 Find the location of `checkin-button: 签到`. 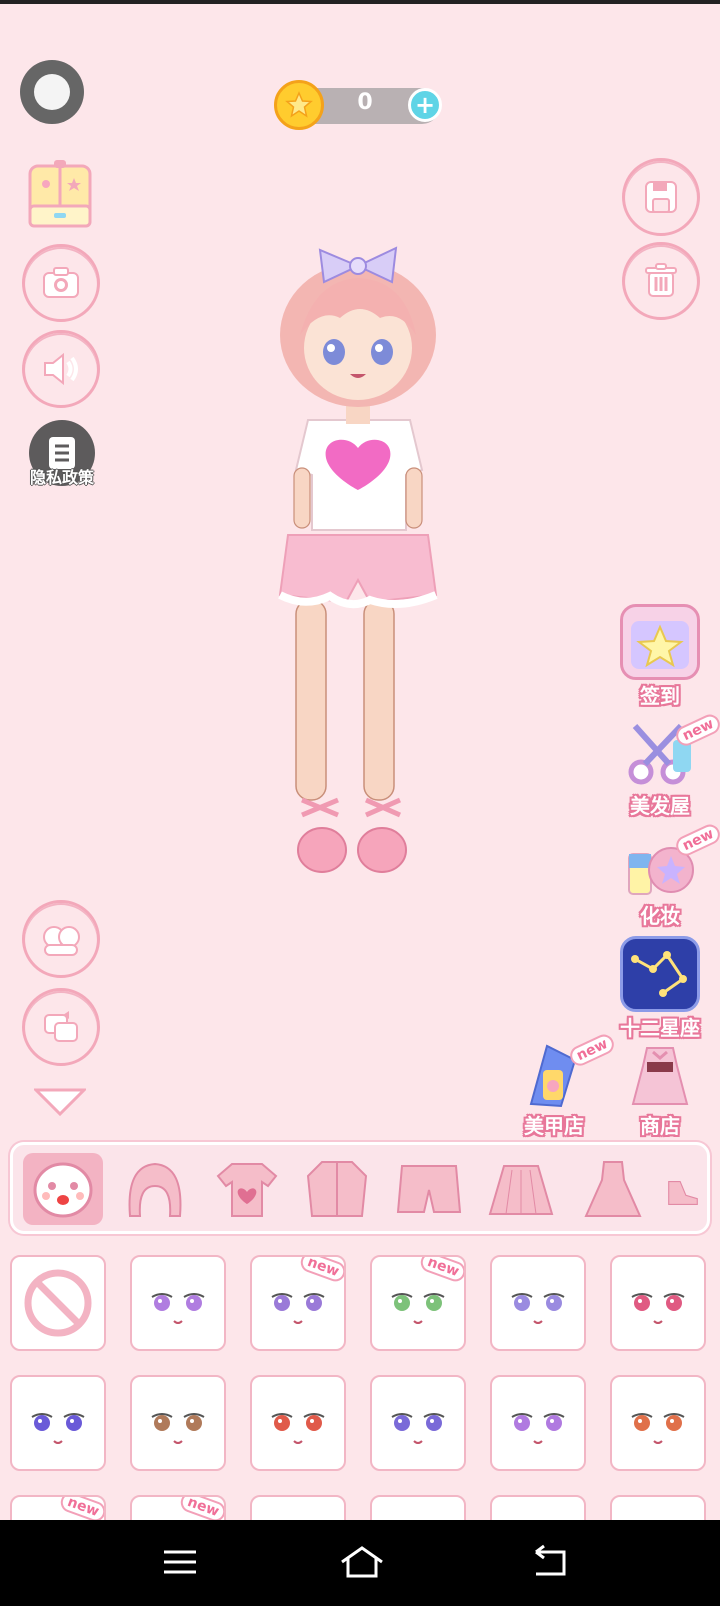

checkin-button: 签到 is located at coordinates (660, 656).